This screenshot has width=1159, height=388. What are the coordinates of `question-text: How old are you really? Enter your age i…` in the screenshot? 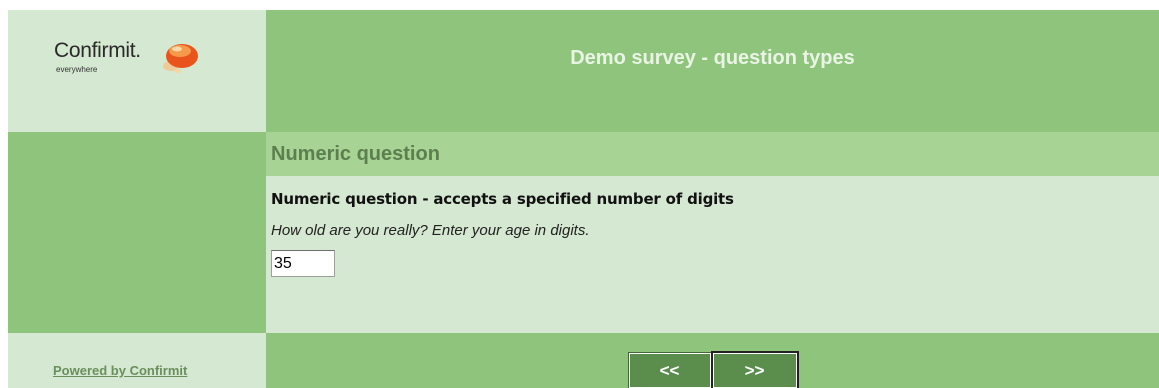 It's located at (430, 230).